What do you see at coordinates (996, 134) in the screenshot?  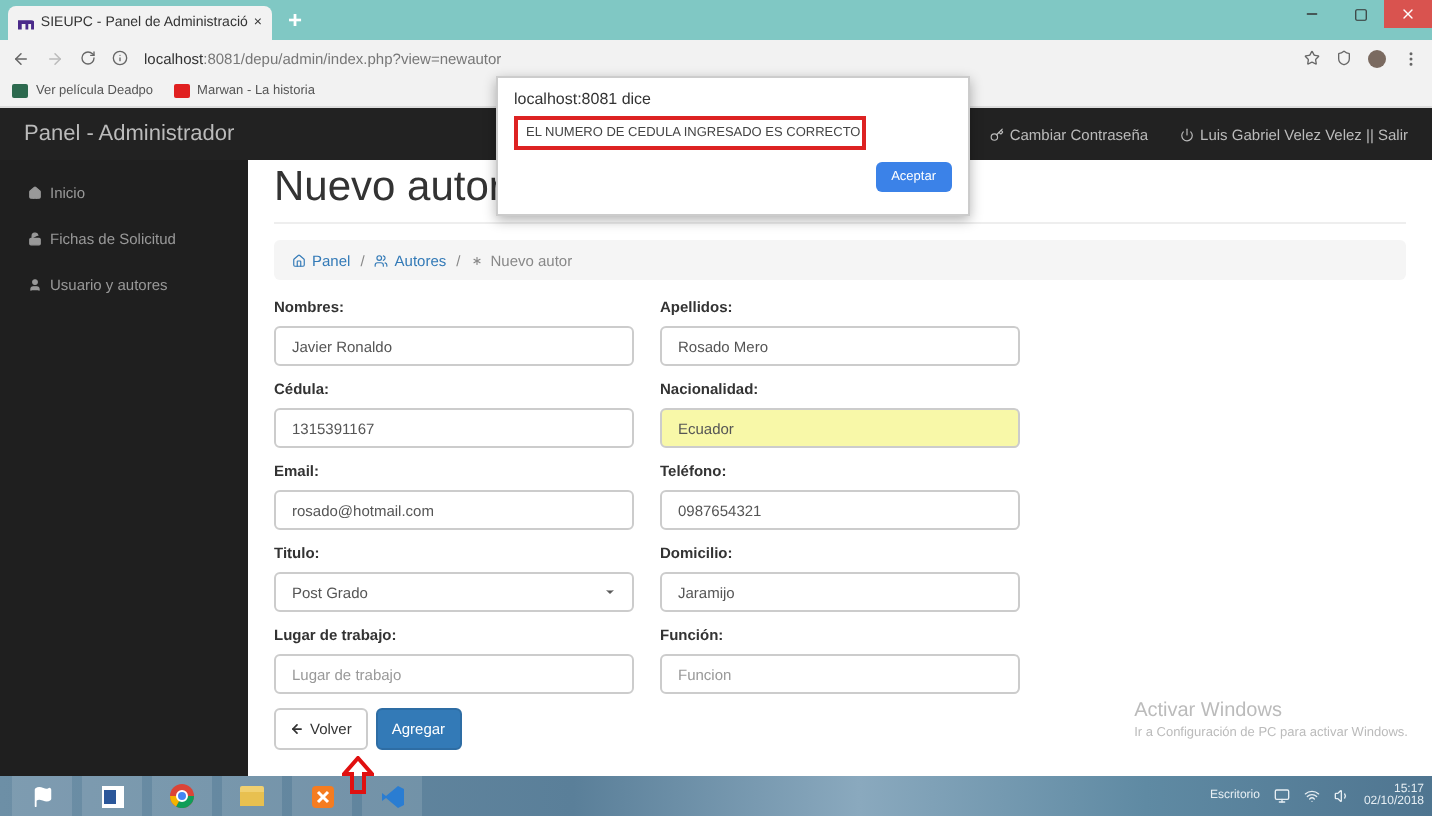 I see `key-icon` at bounding box center [996, 134].